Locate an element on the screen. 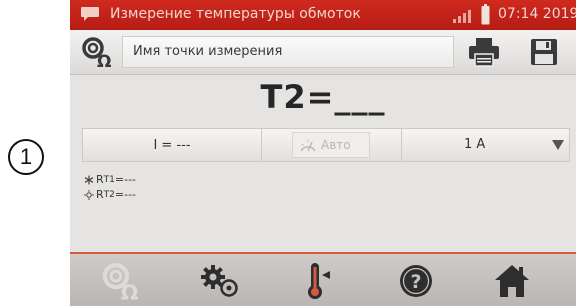  auto-mode-cell: Авто is located at coordinates (331, 145).